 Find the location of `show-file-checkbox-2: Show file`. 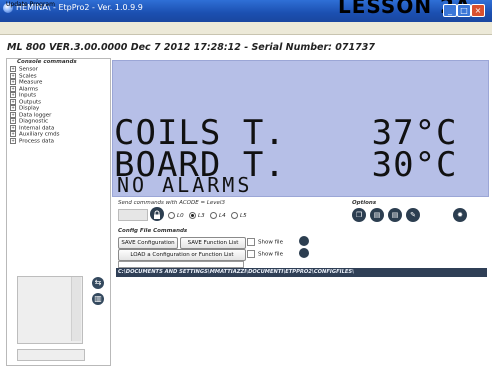

show-file-checkbox-2: Show file is located at coordinates (265, 254).